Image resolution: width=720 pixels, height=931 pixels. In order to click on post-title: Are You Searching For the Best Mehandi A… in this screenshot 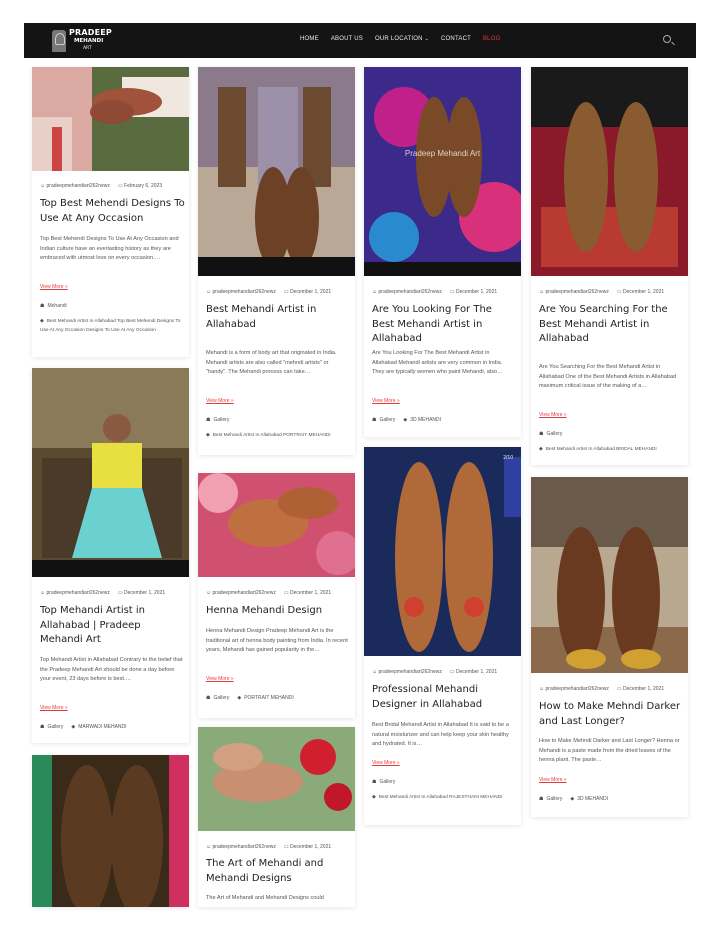, I will do `click(611, 325)`.